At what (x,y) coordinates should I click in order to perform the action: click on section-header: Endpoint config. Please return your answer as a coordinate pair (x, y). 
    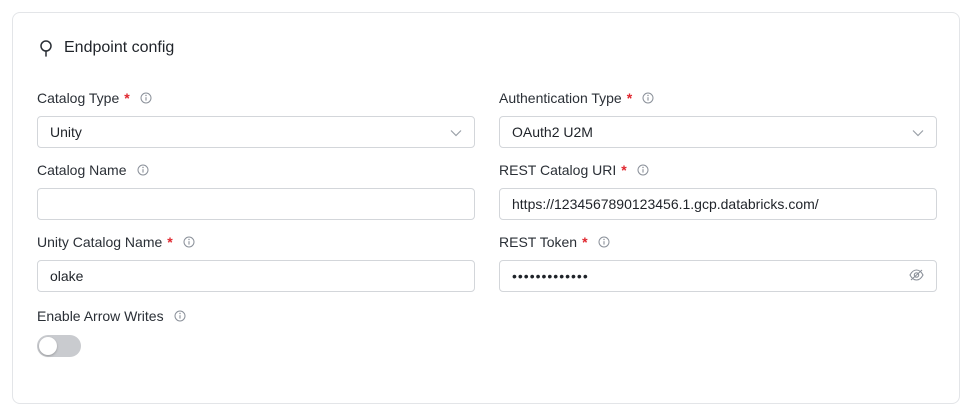
    Looking at the image, I should click on (106, 48).